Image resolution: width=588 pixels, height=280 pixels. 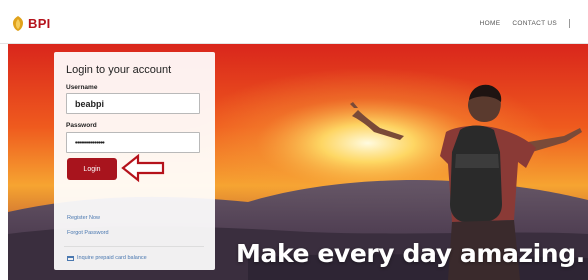 What do you see at coordinates (133, 142) in the screenshot?
I see `password-input: •••••••••••••••` at bounding box center [133, 142].